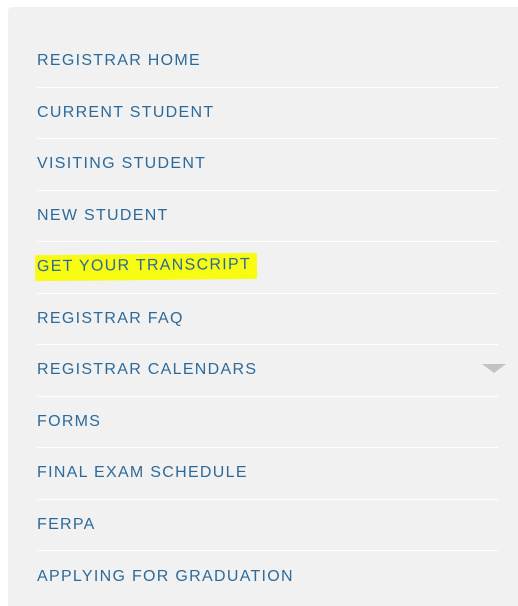 The width and height of the screenshot is (518, 606). I want to click on nav-item-label: FORMS, so click(69, 422).